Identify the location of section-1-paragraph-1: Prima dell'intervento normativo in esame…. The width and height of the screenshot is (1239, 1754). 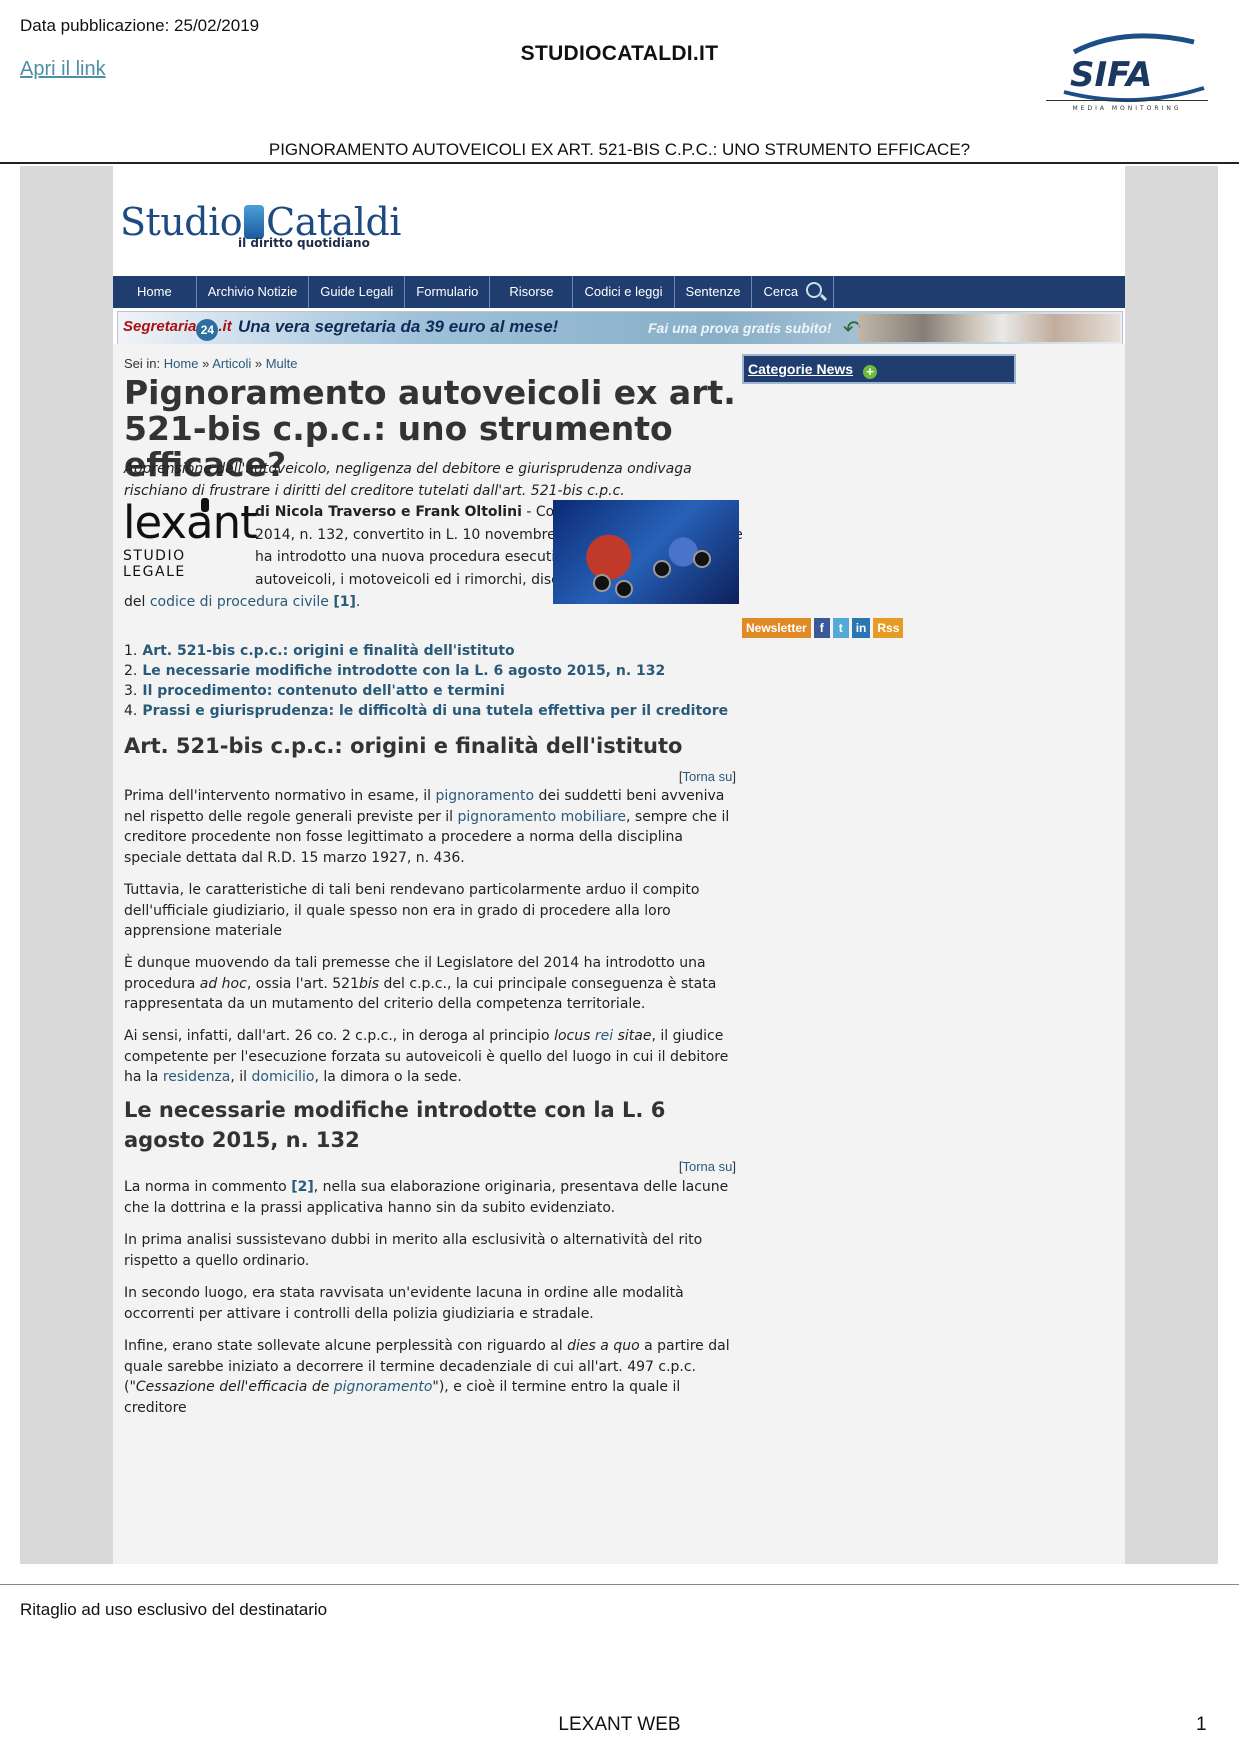
(427, 827).